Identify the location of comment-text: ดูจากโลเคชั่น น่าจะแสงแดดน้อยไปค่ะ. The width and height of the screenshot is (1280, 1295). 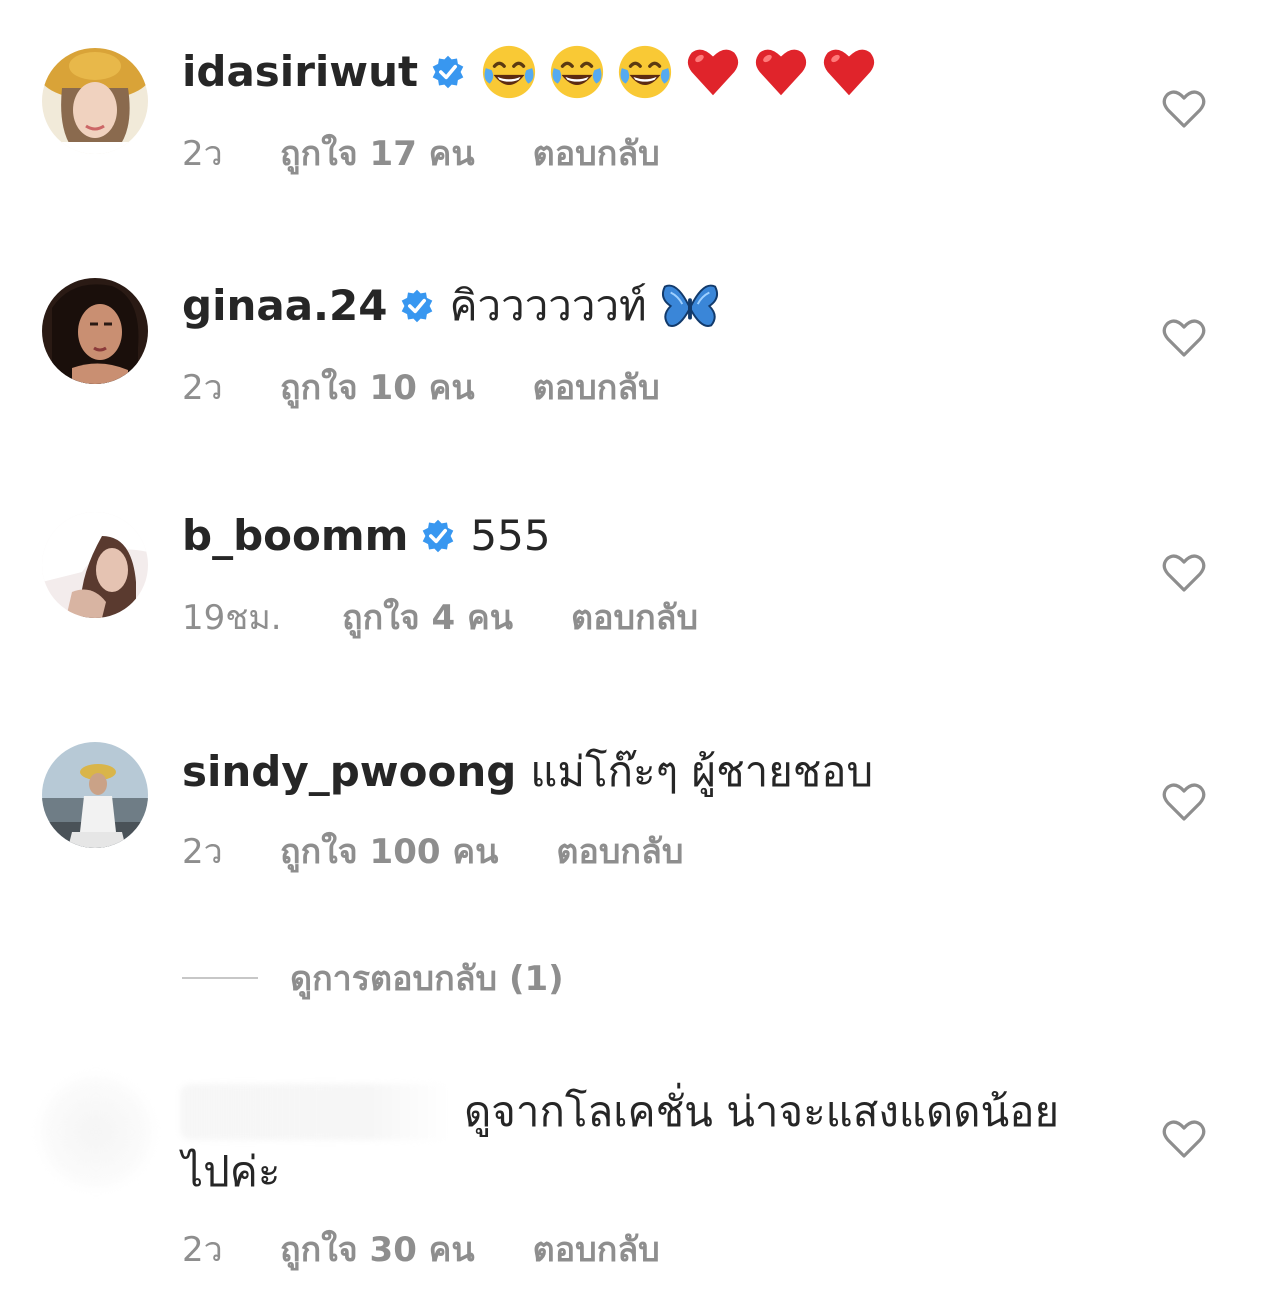
(621, 1141).